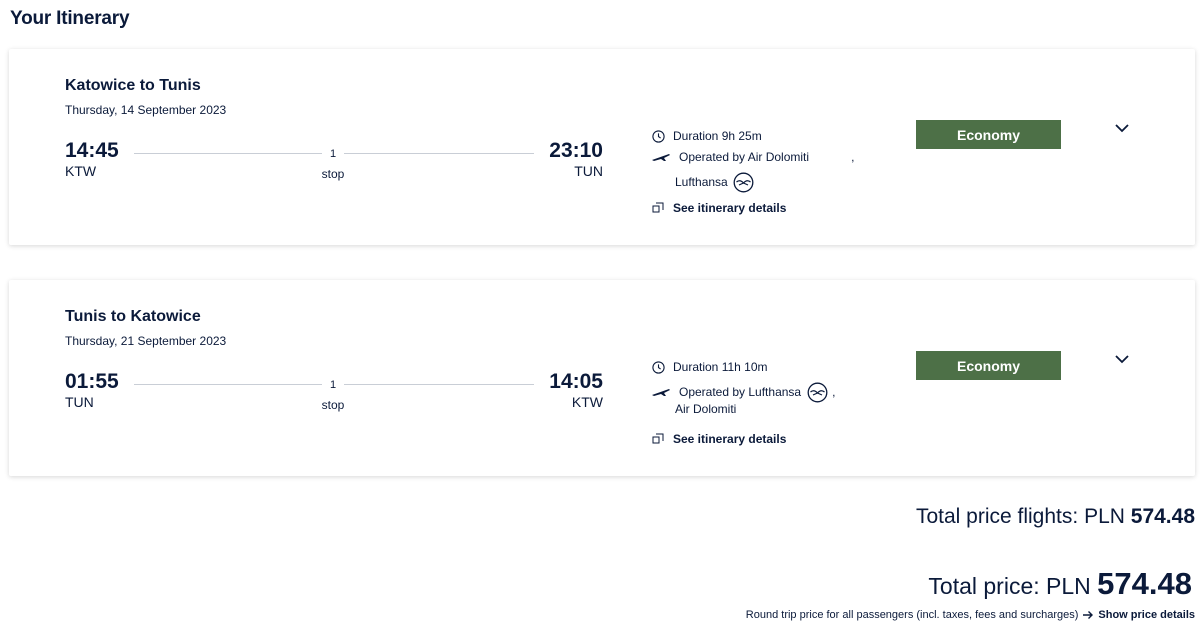  I want to click on operated-second-row: Air Dolomiti, so click(705, 409).